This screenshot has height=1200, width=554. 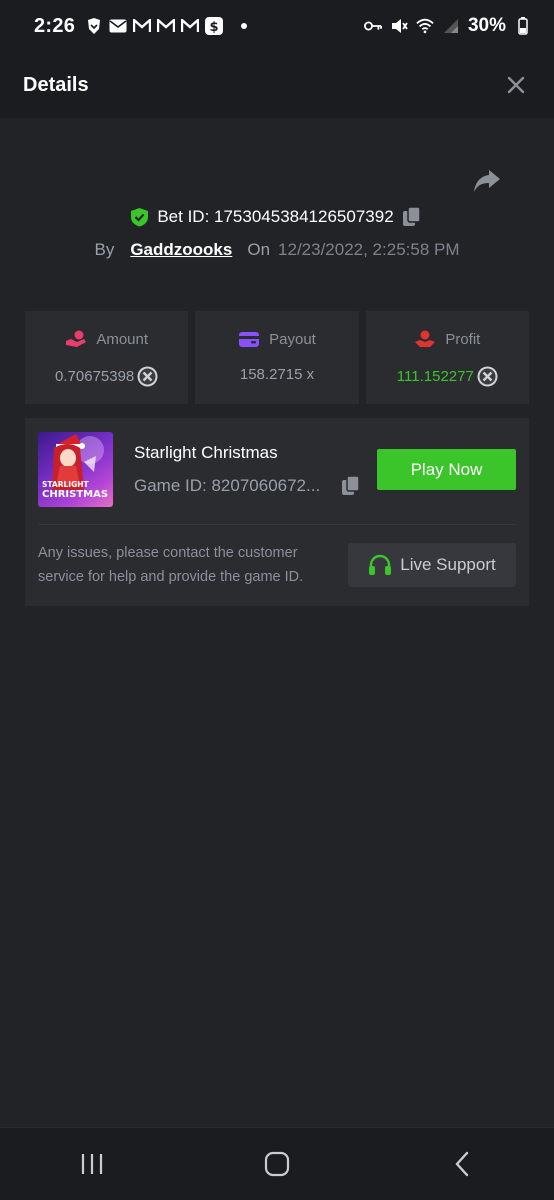 I want to click on by-label: By, so click(x=104, y=249).